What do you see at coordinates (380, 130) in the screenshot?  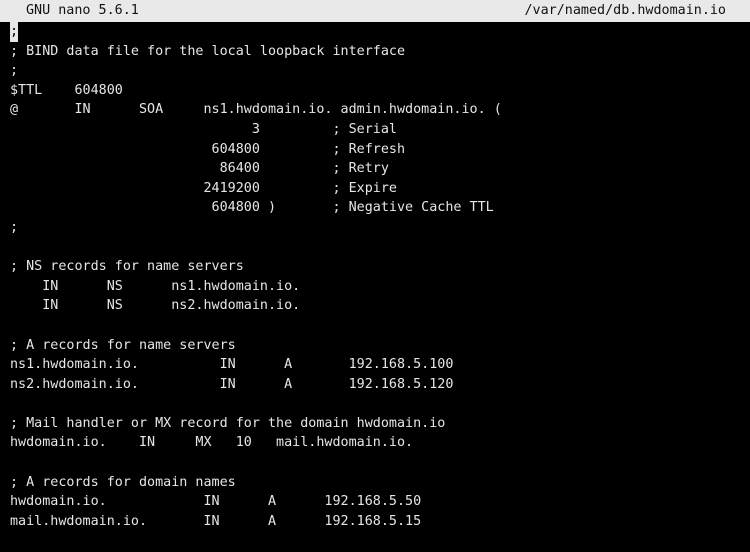 I see `editor-line: 3 ; Serial` at bounding box center [380, 130].